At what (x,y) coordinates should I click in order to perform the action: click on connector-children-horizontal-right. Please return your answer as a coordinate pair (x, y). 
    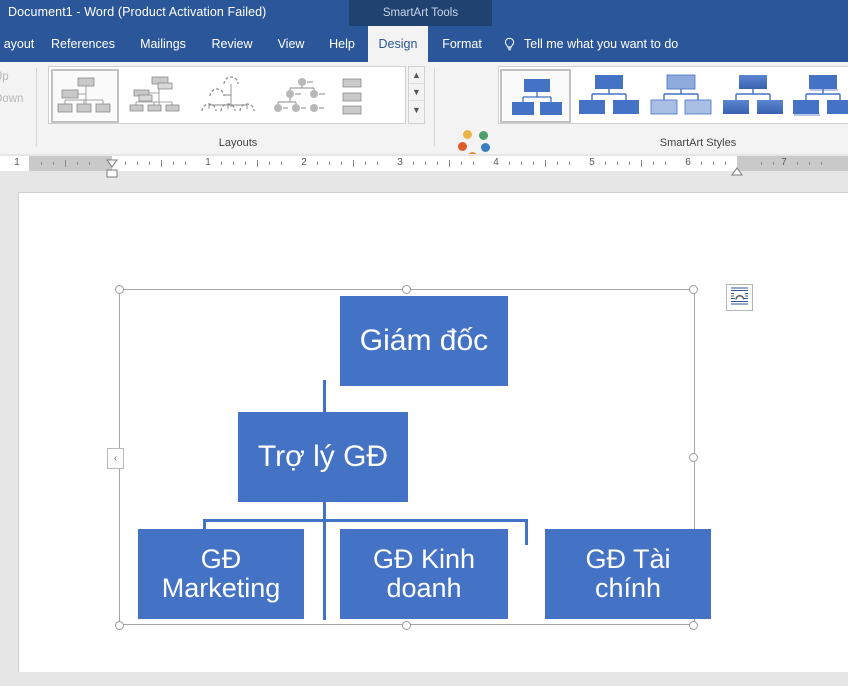
    Looking at the image, I should click on (425, 520).